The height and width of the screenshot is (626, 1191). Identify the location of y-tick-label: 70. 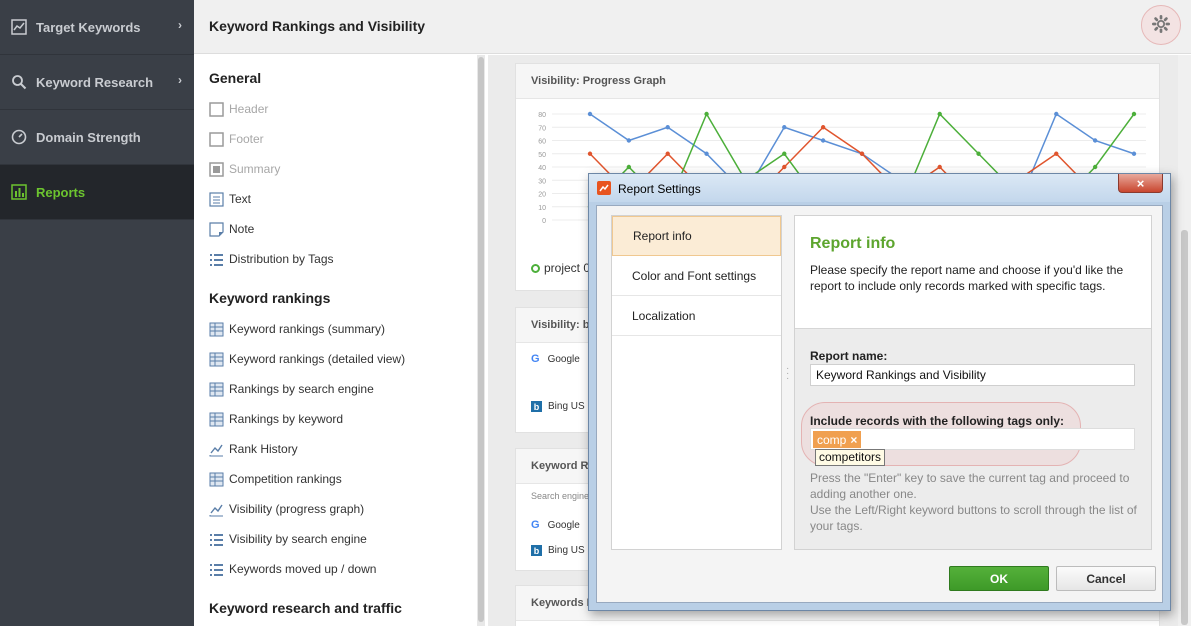
(542, 128).